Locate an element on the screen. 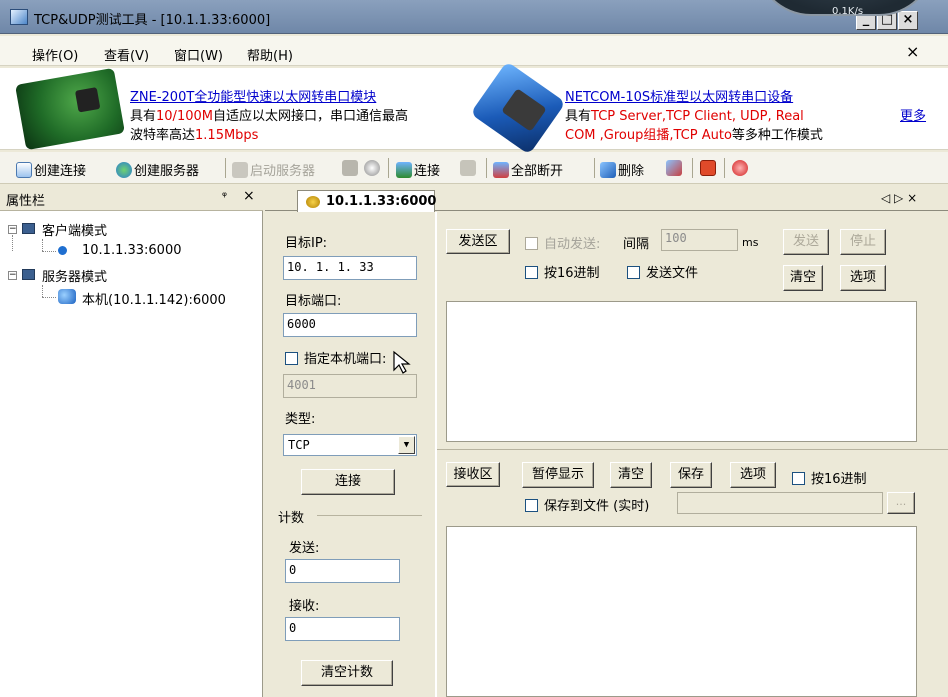  chevron-down-icon: ▼ is located at coordinates (406, 445).